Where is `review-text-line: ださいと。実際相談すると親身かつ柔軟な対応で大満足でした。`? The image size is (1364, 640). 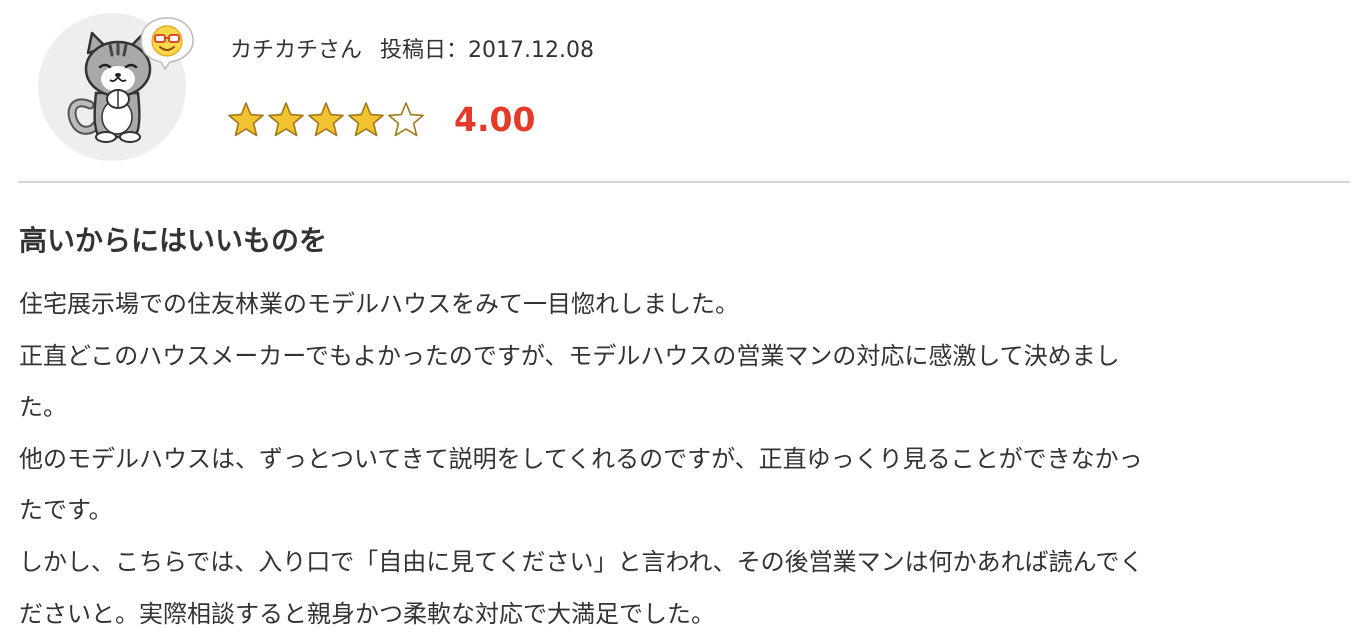
review-text-line: ださいと。実際相談すると親身かつ柔軟な対応で大満足でした。 is located at coordinates (367, 613).